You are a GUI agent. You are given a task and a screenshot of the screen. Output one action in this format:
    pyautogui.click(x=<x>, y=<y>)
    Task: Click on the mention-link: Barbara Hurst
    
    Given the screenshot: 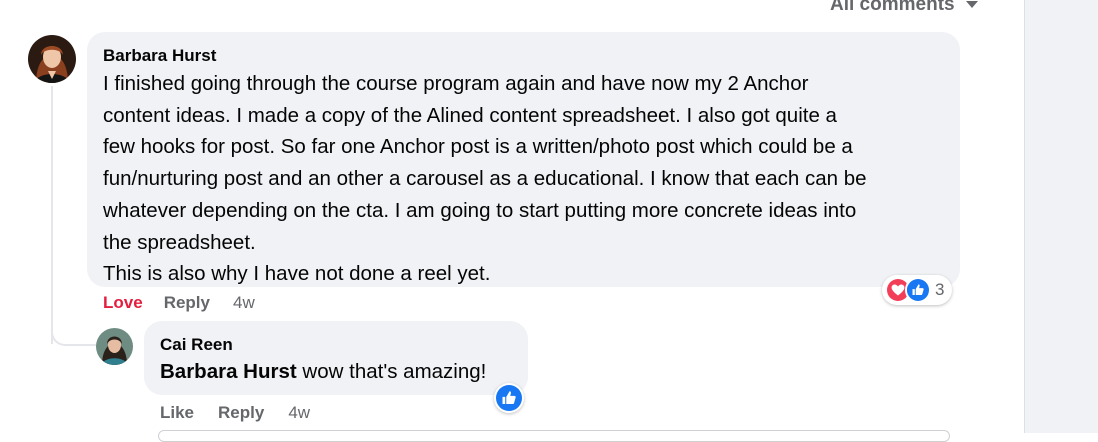 What is the action you would take?
    pyautogui.click(x=228, y=371)
    